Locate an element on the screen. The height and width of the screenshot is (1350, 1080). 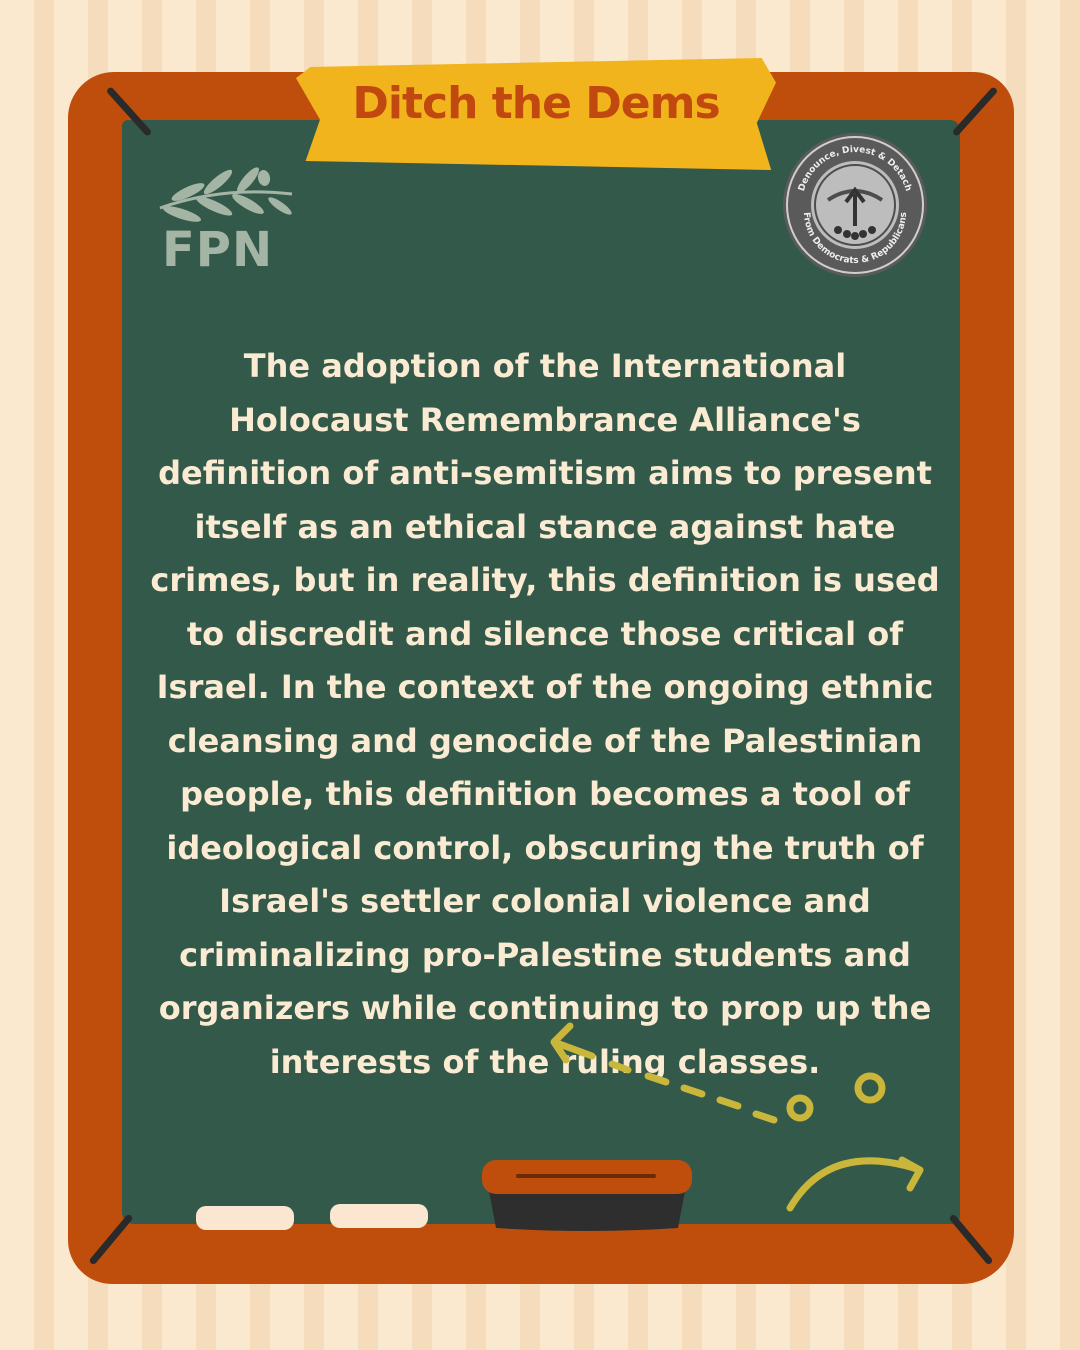
eraser-icon is located at coordinates (587, 1195).